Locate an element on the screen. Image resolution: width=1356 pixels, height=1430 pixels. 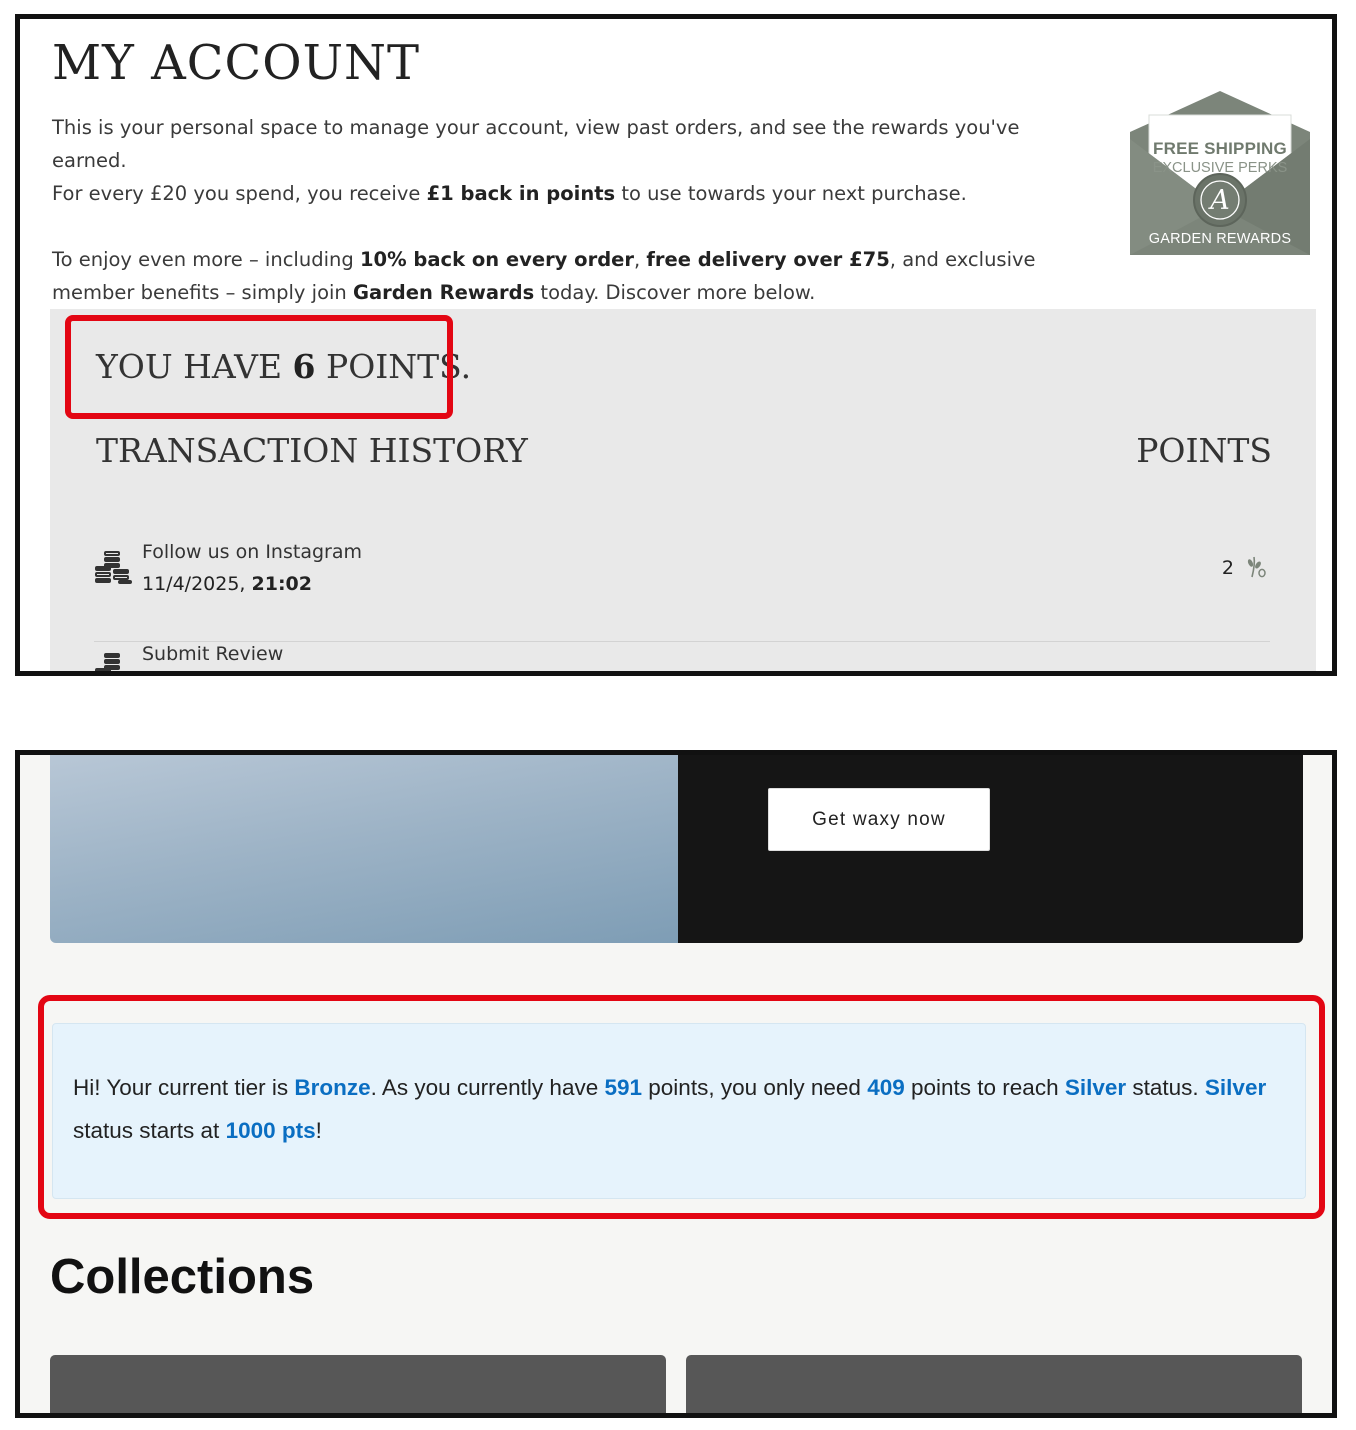
collections-heading: Collections is located at coordinates (182, 1277).